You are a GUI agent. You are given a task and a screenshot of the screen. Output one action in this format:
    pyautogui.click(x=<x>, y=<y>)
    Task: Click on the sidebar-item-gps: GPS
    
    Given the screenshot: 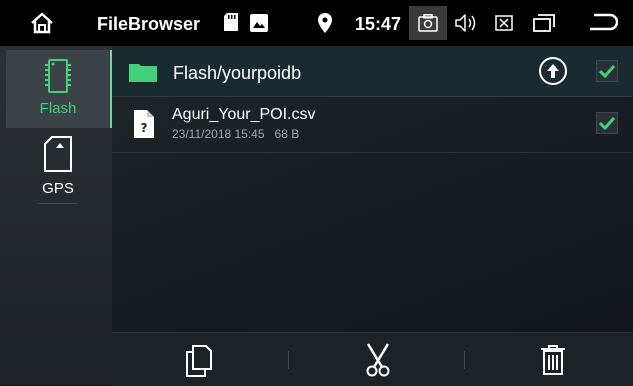 What is the action you would take?
    pyautogui.click(x=58, y=169)
    